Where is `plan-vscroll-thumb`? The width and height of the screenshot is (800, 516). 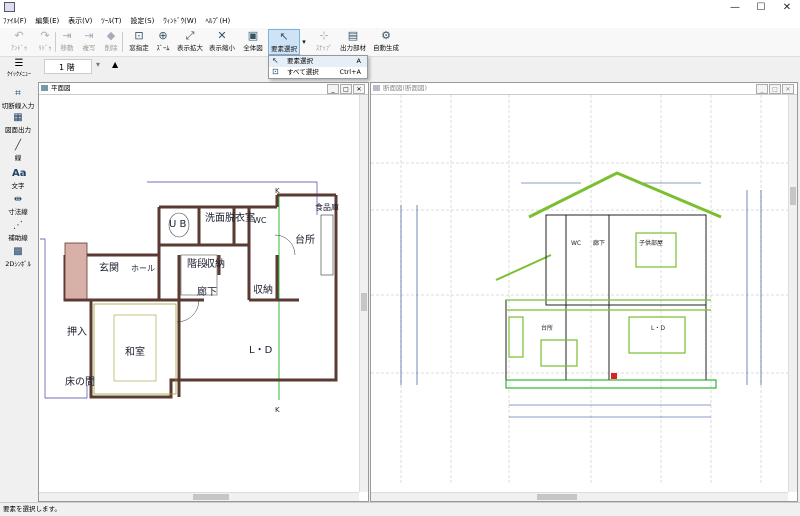 plan-vscroll-thumb is located at coordinates (364, 302).